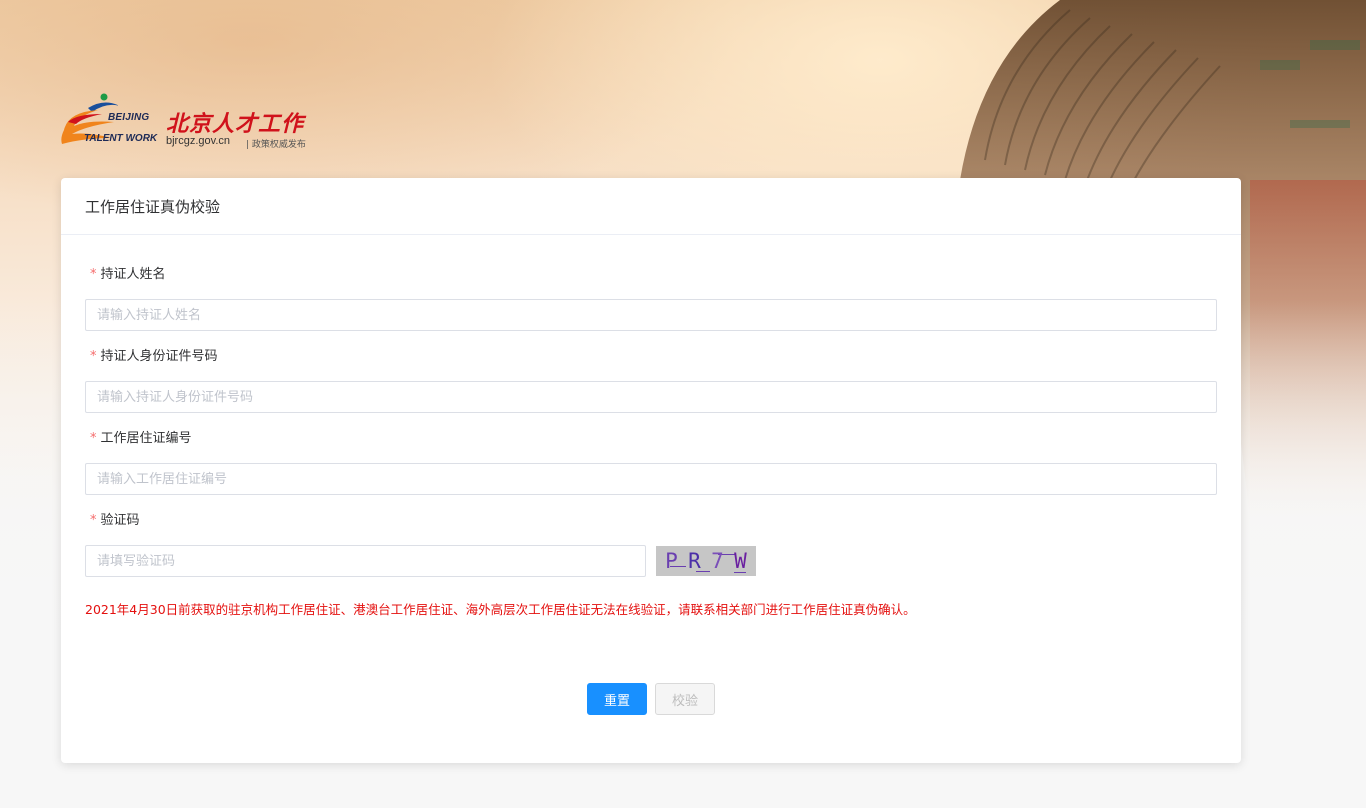  What do you see at coordinates (276, 145) in the screenshot?
I see `logo-slogan: | 政策权威发布` at bounding box center [276, 145].